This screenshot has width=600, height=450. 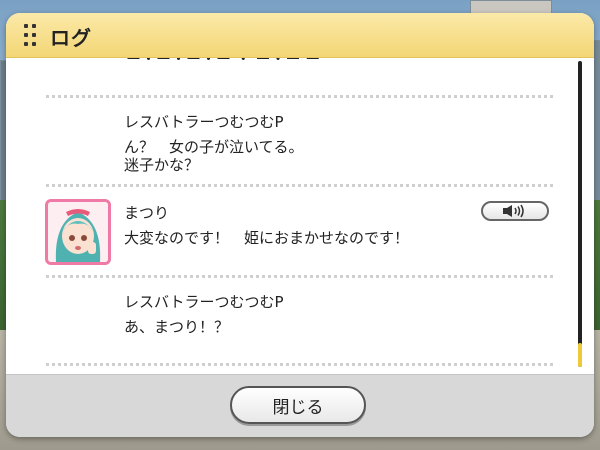 I want to click on close-button: 閉じる, so click(x=298, y=405).